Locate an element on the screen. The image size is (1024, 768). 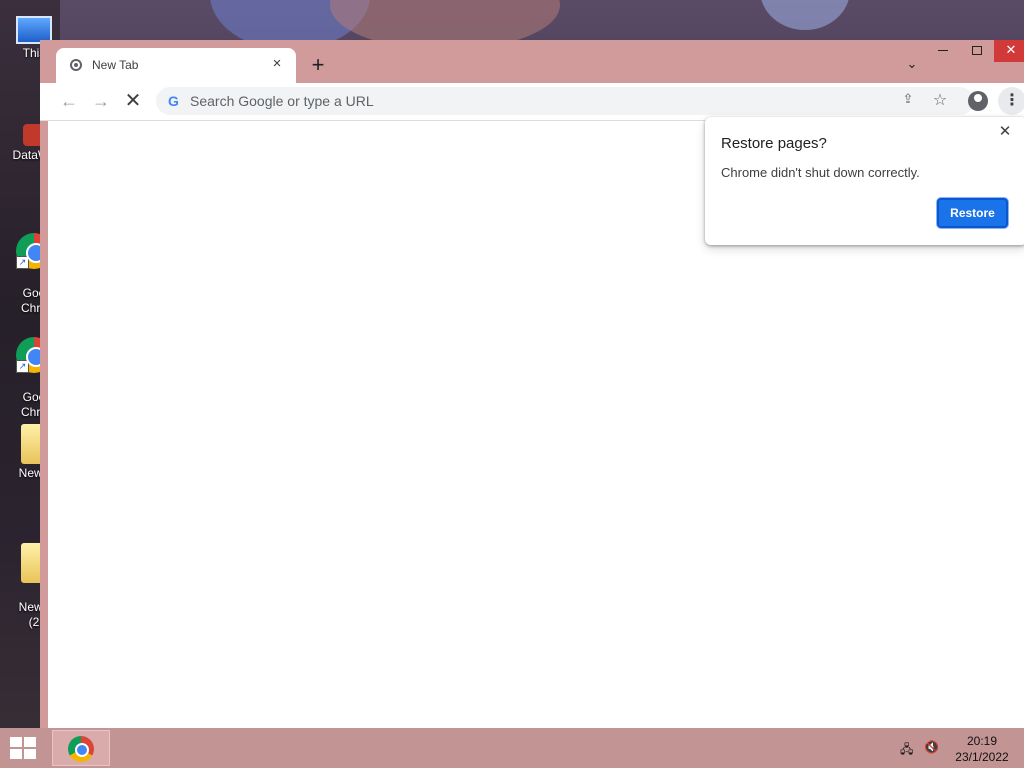
stop-loading-icon: ✕ is located at coordinates (133, 101).